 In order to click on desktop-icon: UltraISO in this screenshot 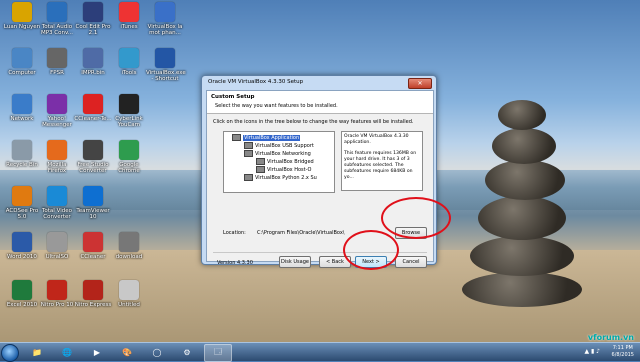, I will do `click(57, 246)`.